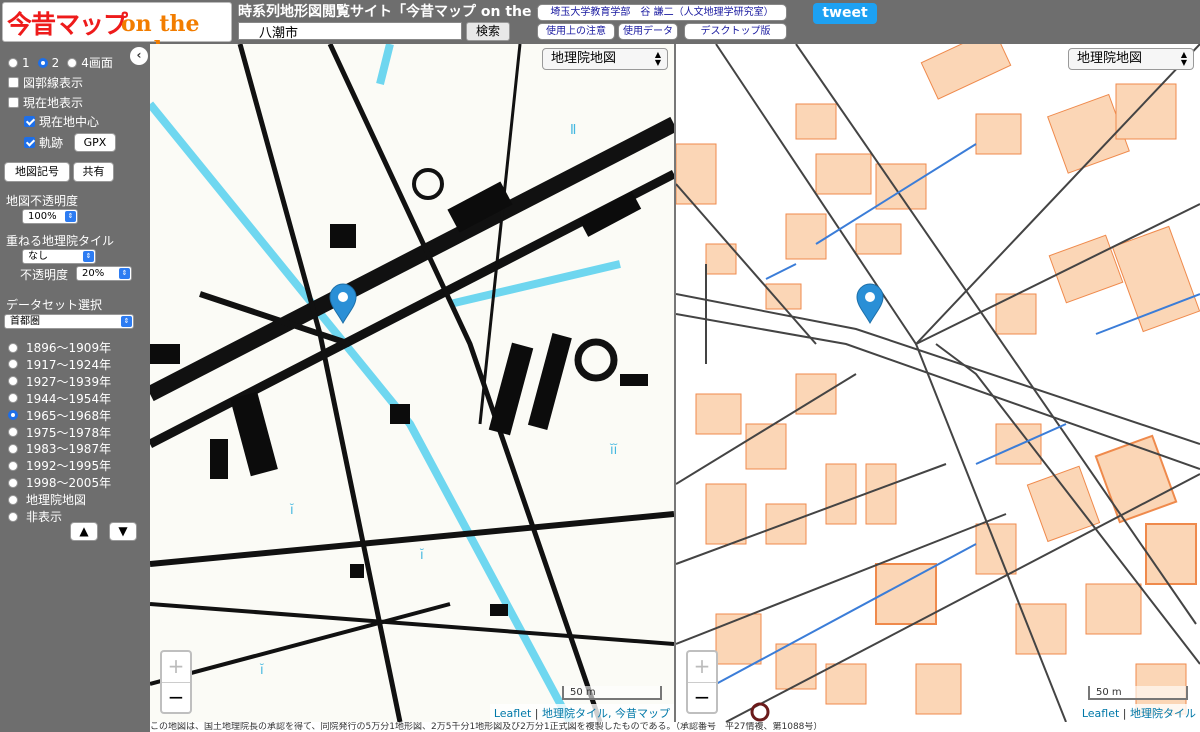 The image size is (1200, 732). I want to click on period-option: 1927〜1939年, so click(59, 381).